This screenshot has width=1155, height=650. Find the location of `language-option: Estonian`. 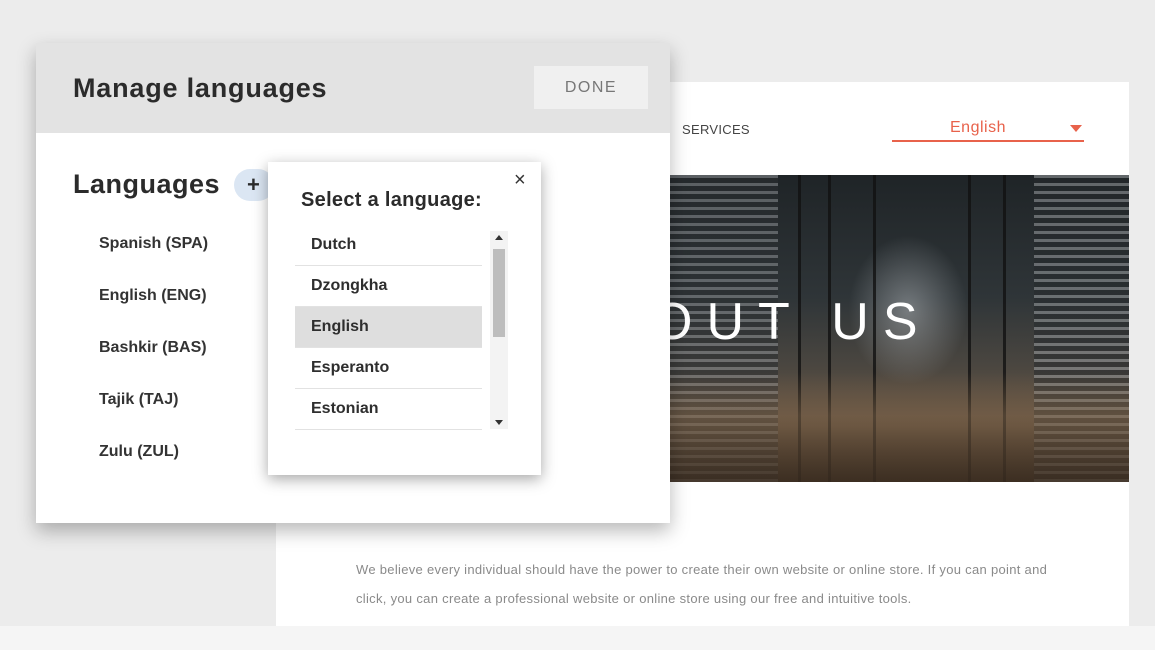

language-option: Estonian is located at coordinates (388, 409).